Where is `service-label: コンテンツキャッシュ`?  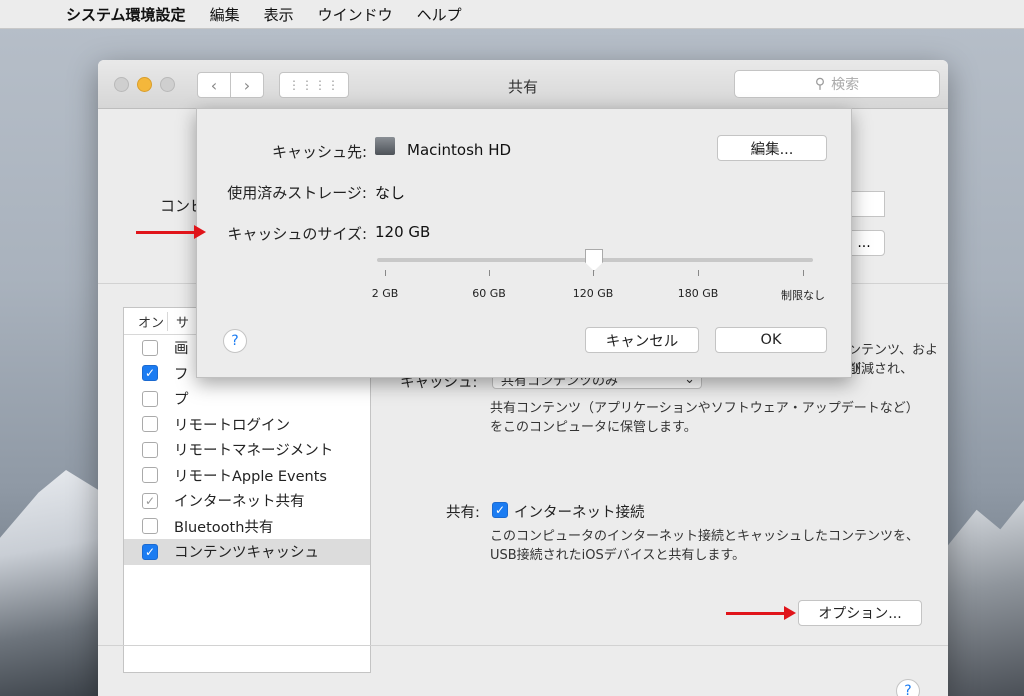 service-label: コンテンツキャッシュ is located at coordinates (246, 553).